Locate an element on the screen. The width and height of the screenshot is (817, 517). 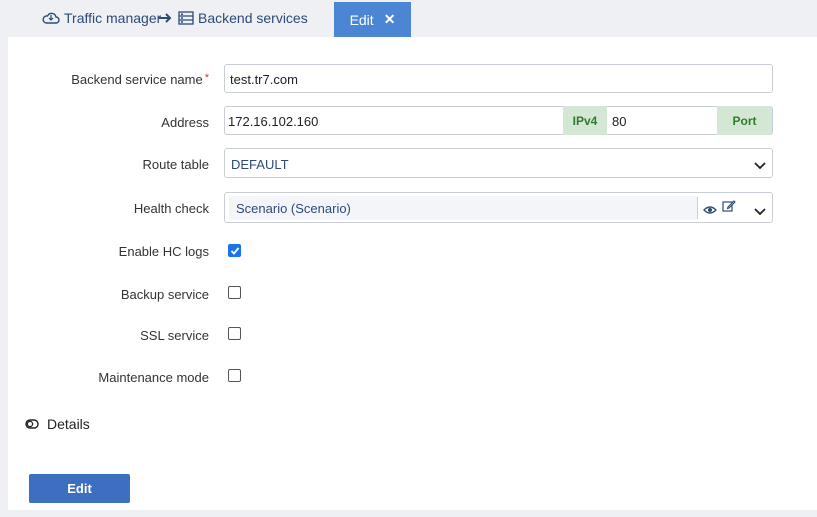
tab-edit: Edit ✕ is located at coordinates (372, 19).